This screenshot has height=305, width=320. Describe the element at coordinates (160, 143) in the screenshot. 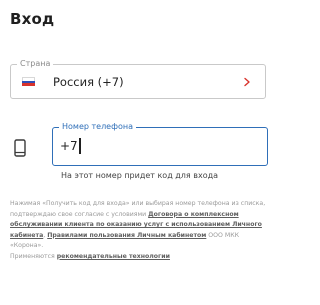

I see `phone-input: Номер телефона +7` at that location.